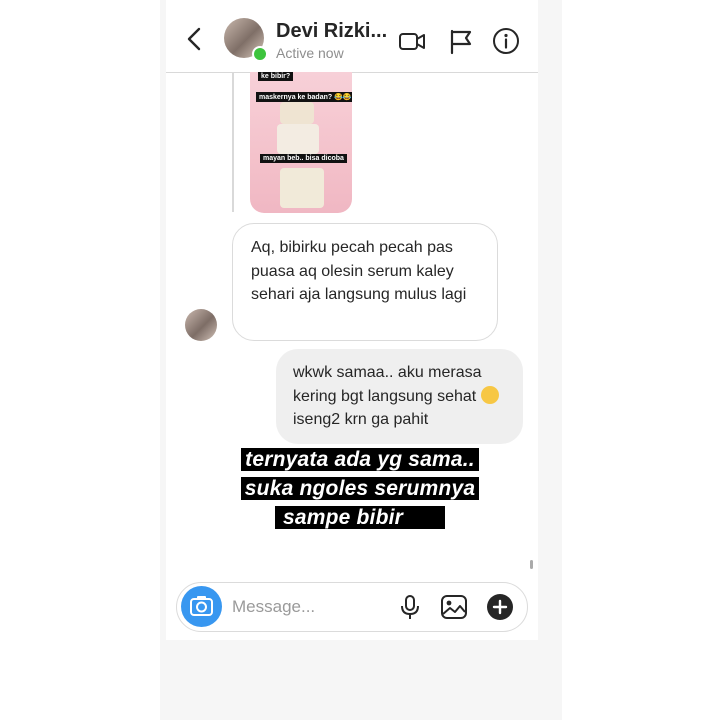 The width and height of the screenshot is (720, 720). I want to click on microphone-icon, so click(410, 607).